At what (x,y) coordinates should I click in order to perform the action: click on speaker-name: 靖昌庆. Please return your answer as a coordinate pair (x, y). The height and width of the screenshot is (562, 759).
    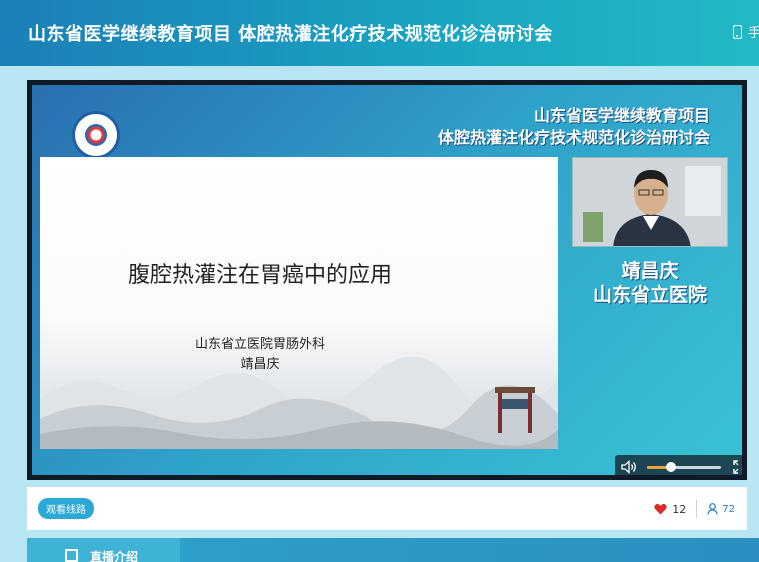
    Looking at the image, I should click on (650, 271).